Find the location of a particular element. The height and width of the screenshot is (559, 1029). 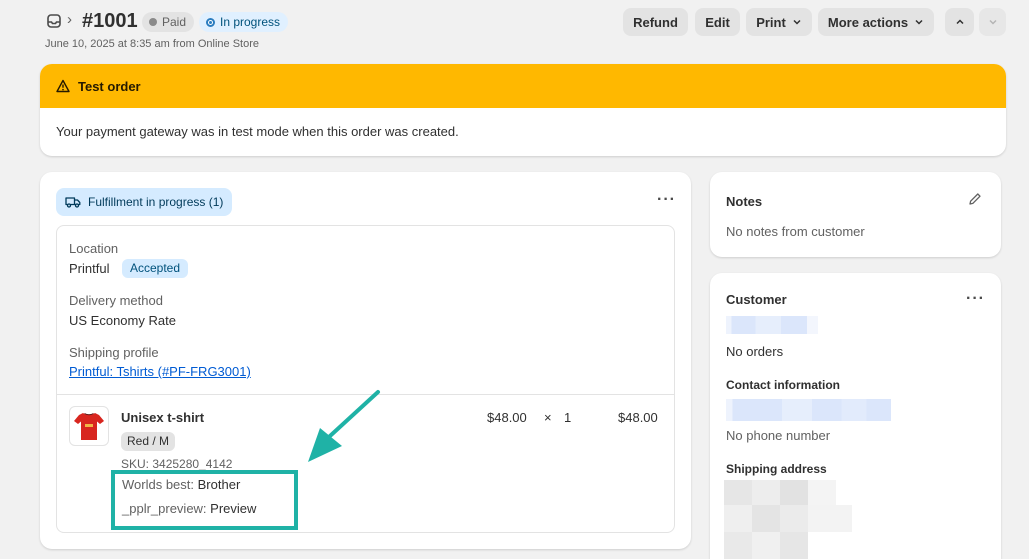

product-thumbnail is located at coordinates (89, 426).